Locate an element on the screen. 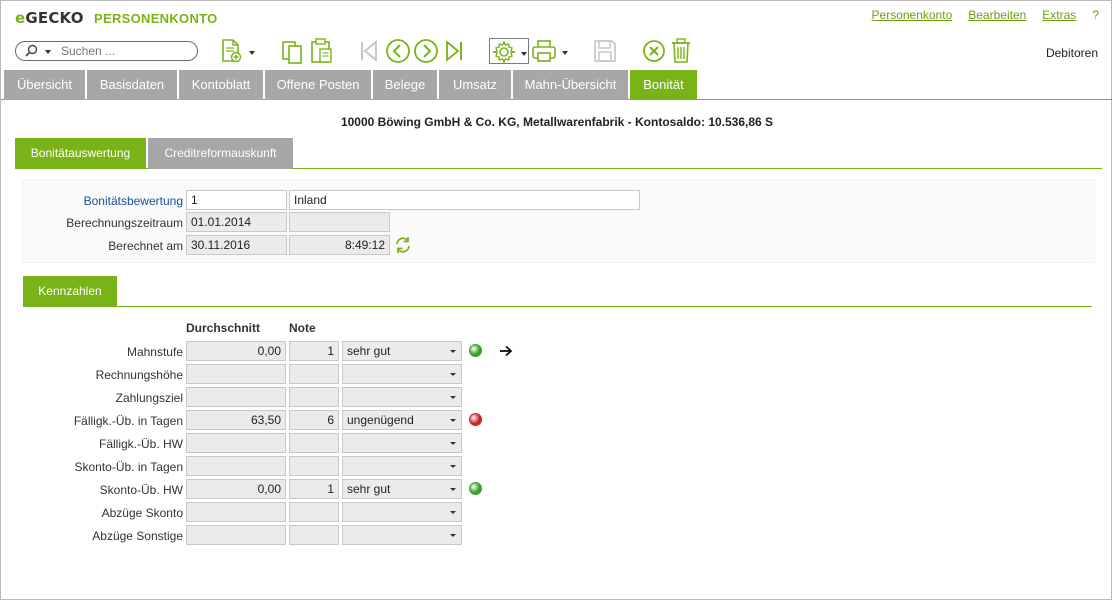  bonitaet-label: Bonitätsbewertung is located at coordinates (107, 201).